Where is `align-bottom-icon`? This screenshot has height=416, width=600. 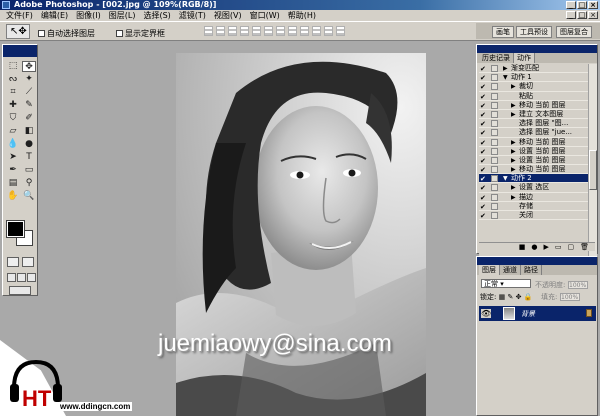
align-bottom-icon is located at coordinates (232, 31).